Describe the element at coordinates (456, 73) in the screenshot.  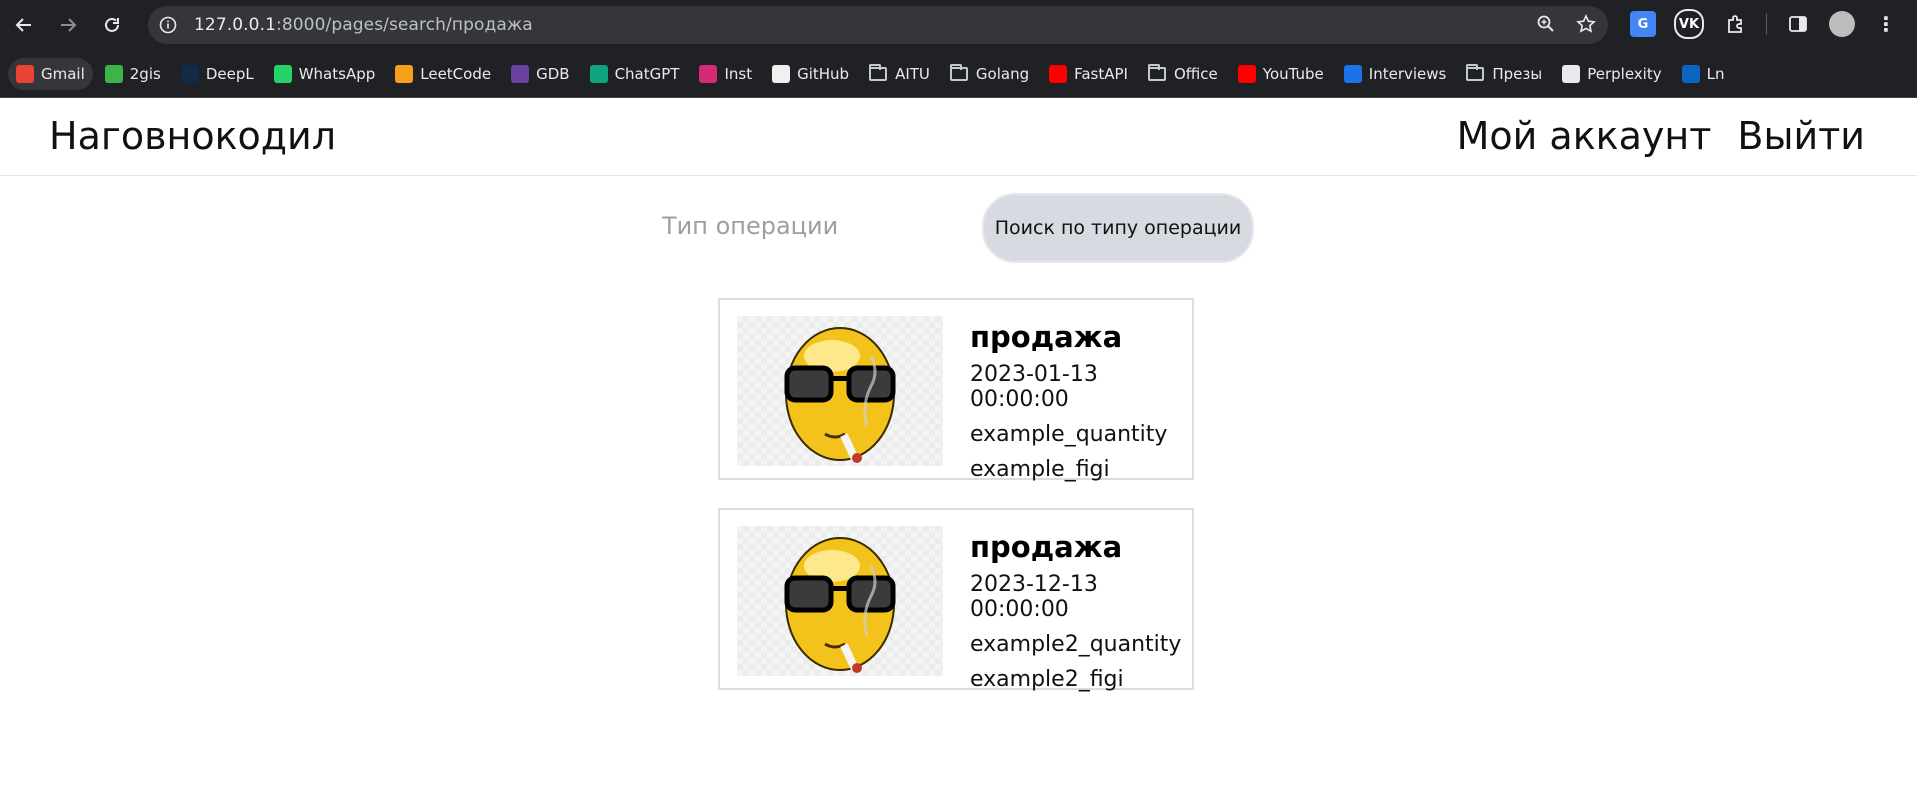
I see `bookmark-label: LeetCode` at that location.